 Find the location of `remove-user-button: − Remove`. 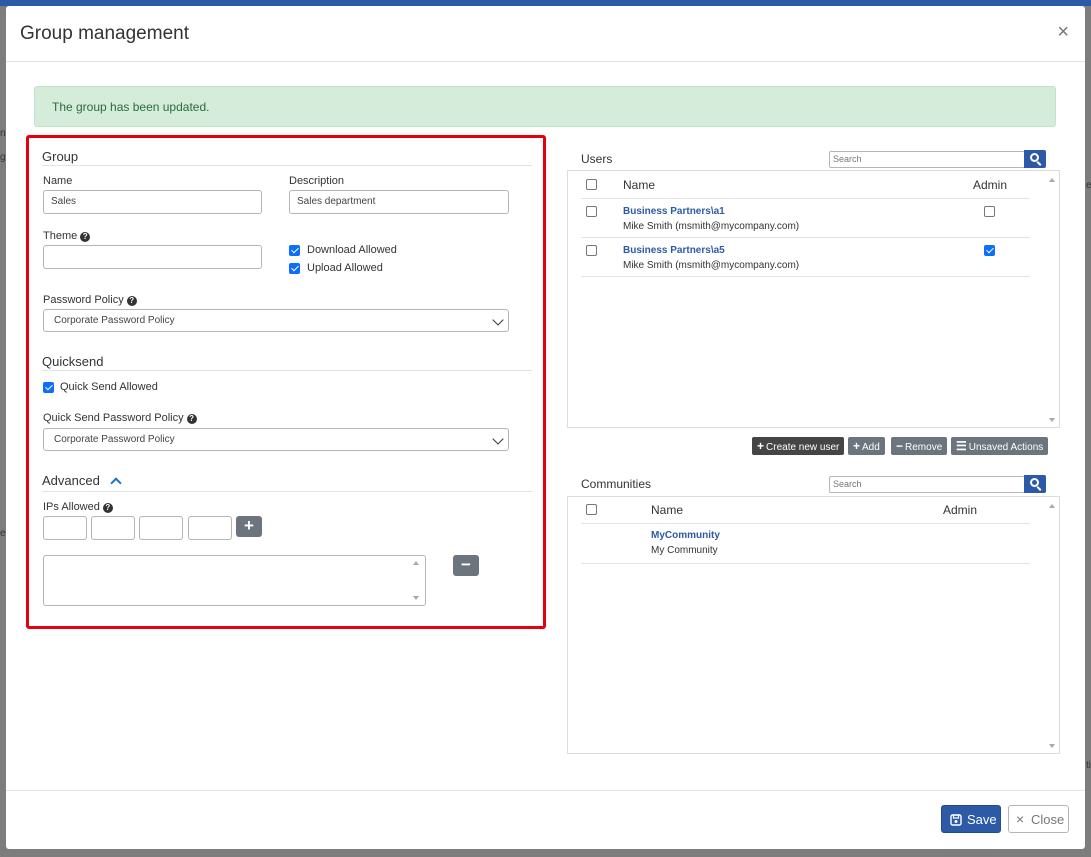

remove-user-button: − Remove is located at coordinates (919, 446).